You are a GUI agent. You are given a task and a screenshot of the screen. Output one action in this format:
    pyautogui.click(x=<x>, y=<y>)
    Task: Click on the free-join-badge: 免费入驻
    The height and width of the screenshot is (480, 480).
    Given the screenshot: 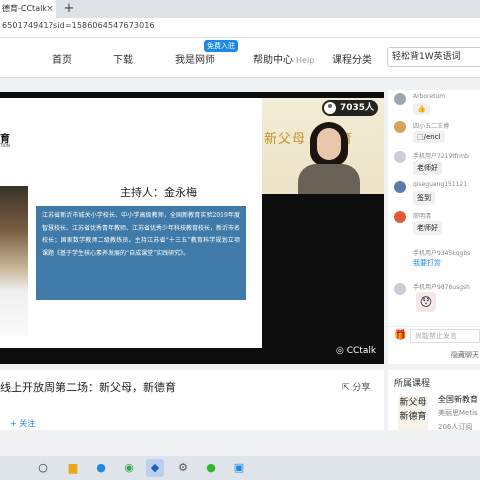 What is the action you would take?
    pyautogui.click(x=221, y=46)
    